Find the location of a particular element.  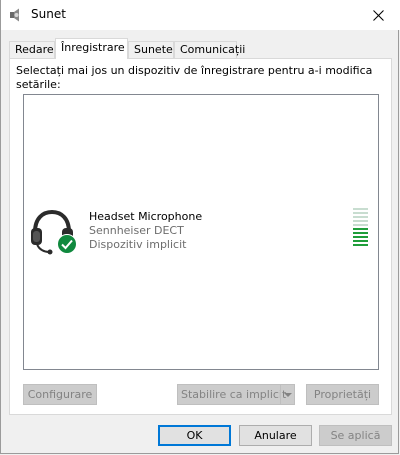

set-default-button: Stabilire ca implicit is located at coordinates (236, 394).